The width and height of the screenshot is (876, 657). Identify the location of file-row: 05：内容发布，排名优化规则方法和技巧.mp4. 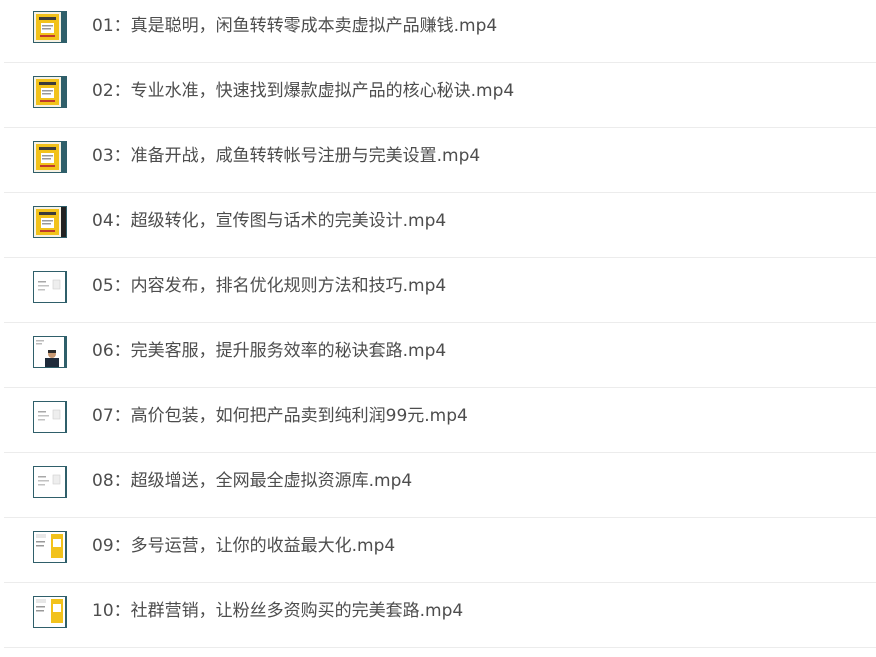
(438, 290).